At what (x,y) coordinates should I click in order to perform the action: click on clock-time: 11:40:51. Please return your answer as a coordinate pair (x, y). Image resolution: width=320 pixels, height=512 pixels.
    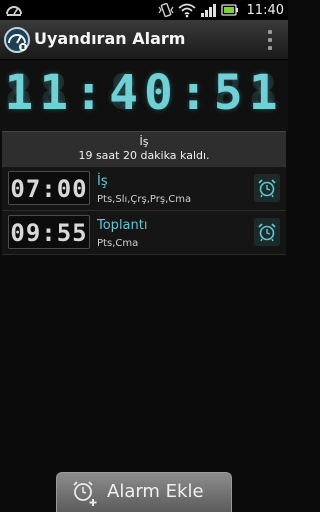
    Looking at the image, I should click on (144, 93).